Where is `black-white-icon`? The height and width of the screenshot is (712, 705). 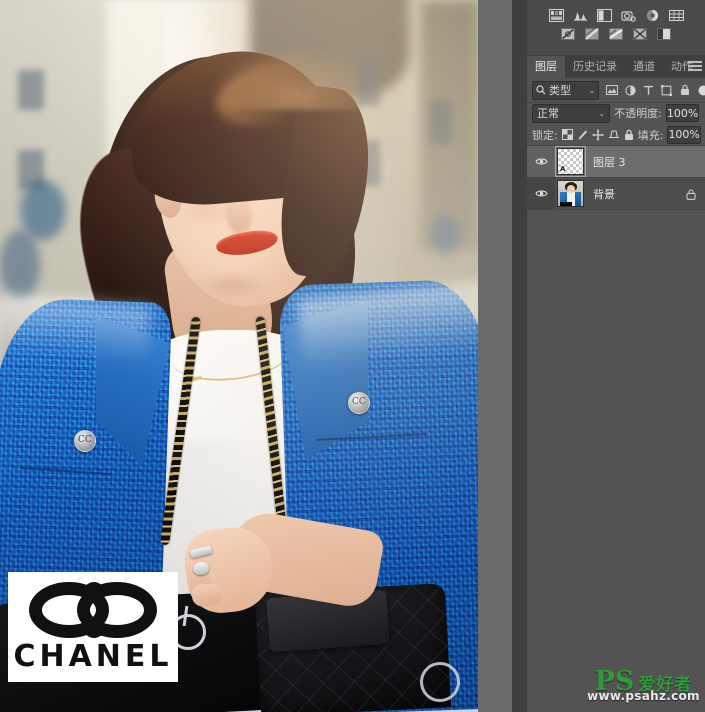 black-white-icon is located at coordinates (592, 34).